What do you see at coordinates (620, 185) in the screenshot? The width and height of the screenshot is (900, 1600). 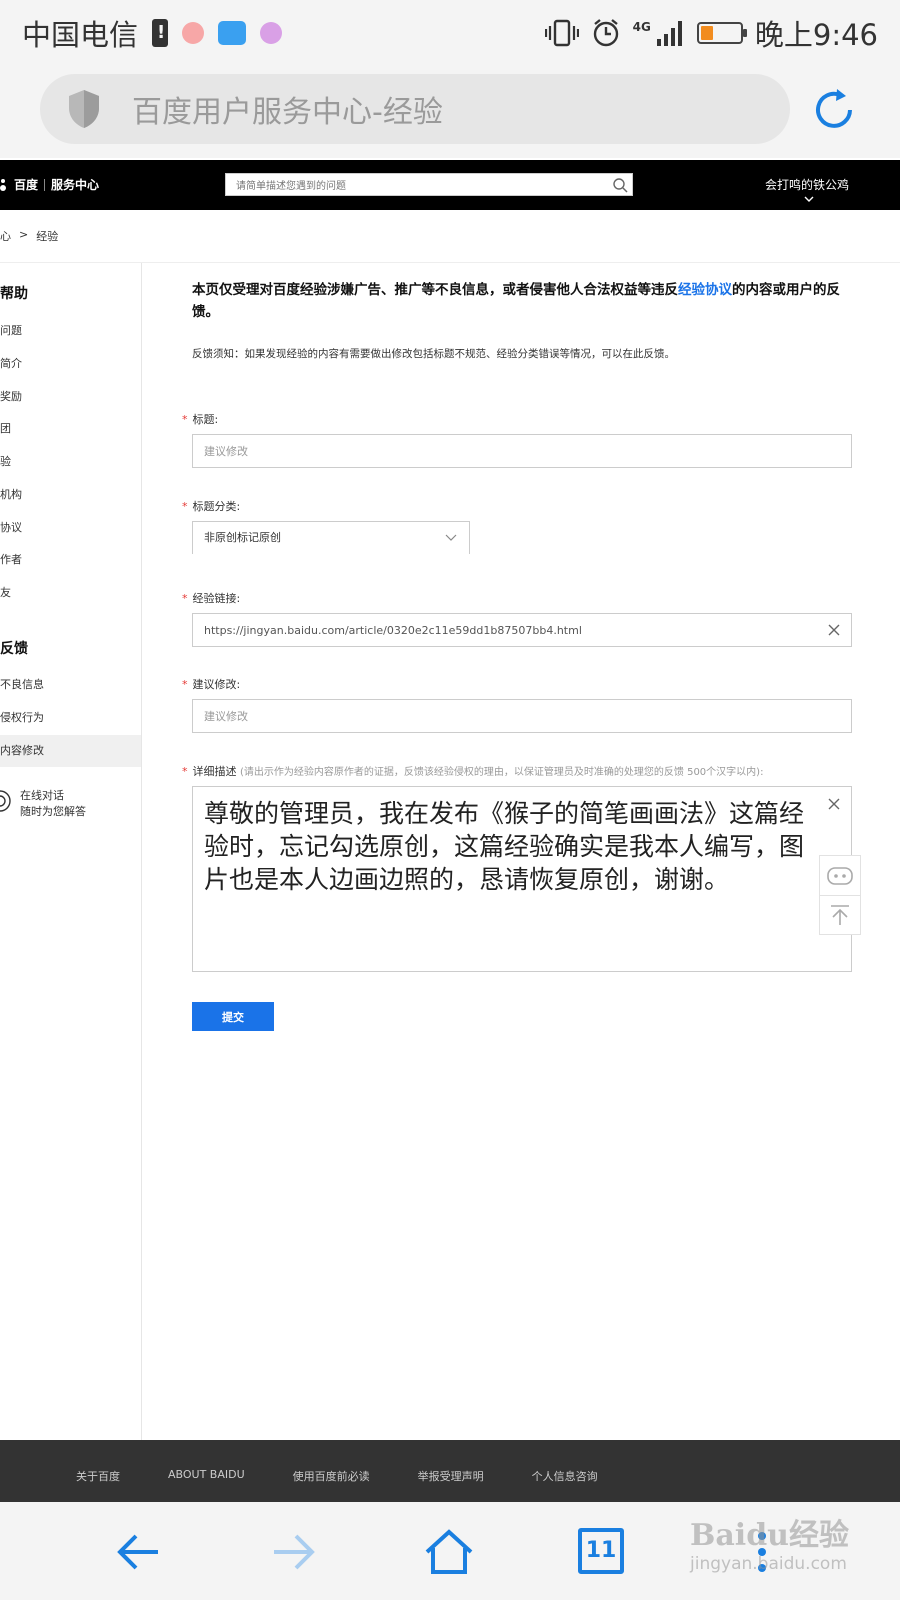 I see `search-icon` at bounding box center [620, 185].